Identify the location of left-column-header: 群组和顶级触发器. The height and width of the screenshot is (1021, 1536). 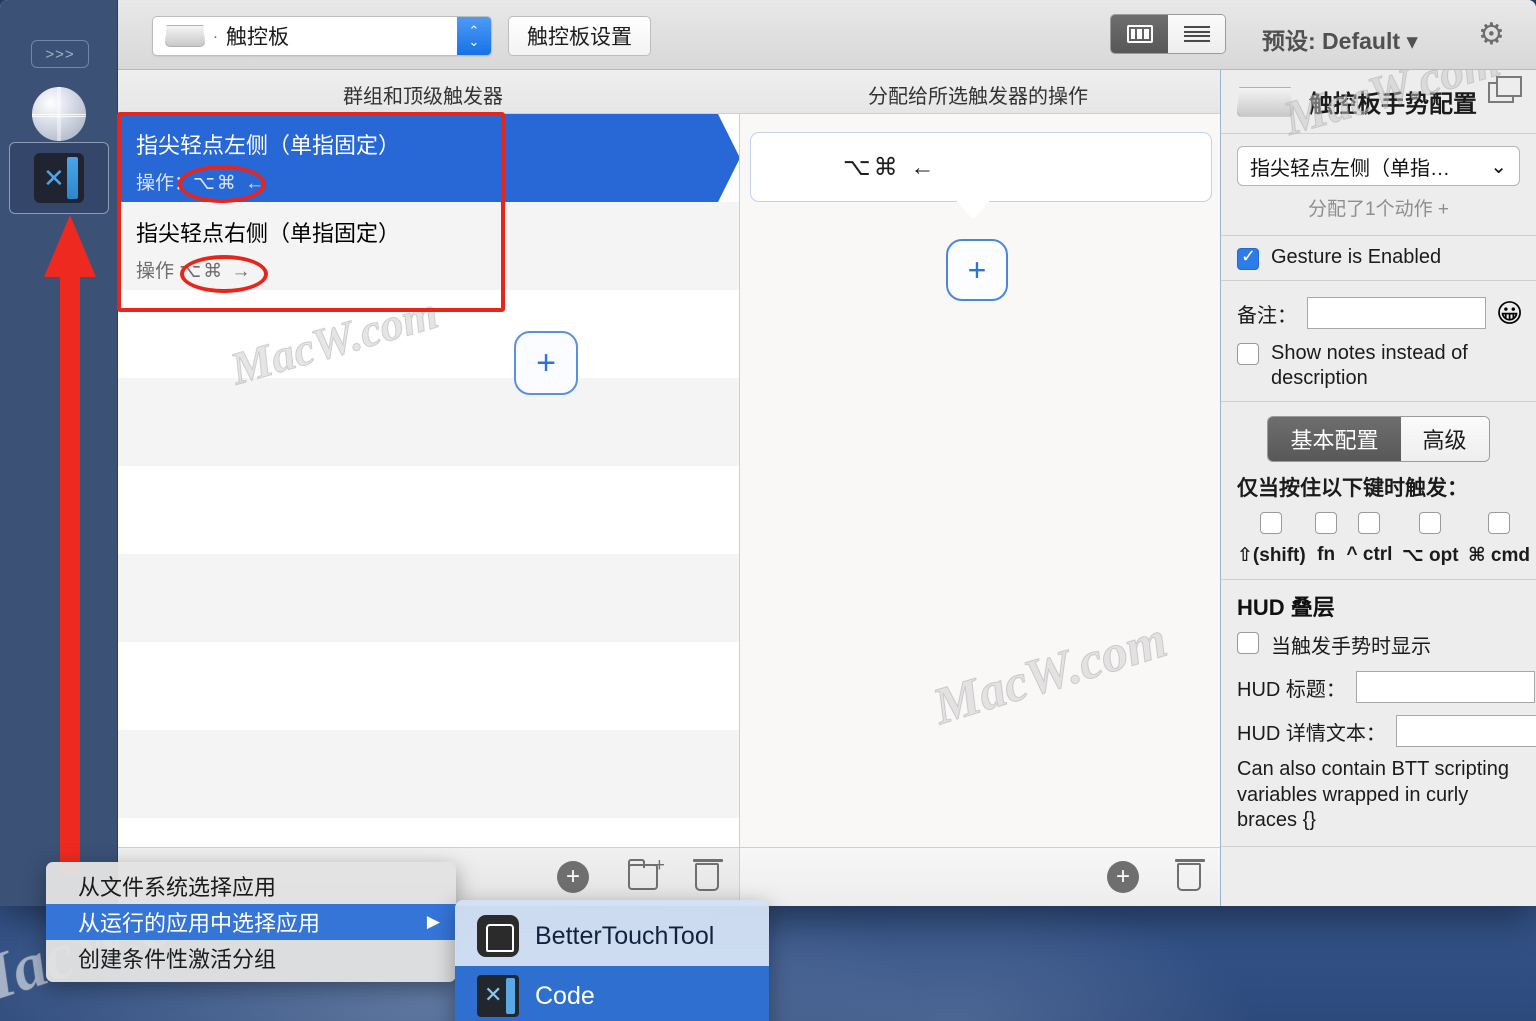
(423, 97).